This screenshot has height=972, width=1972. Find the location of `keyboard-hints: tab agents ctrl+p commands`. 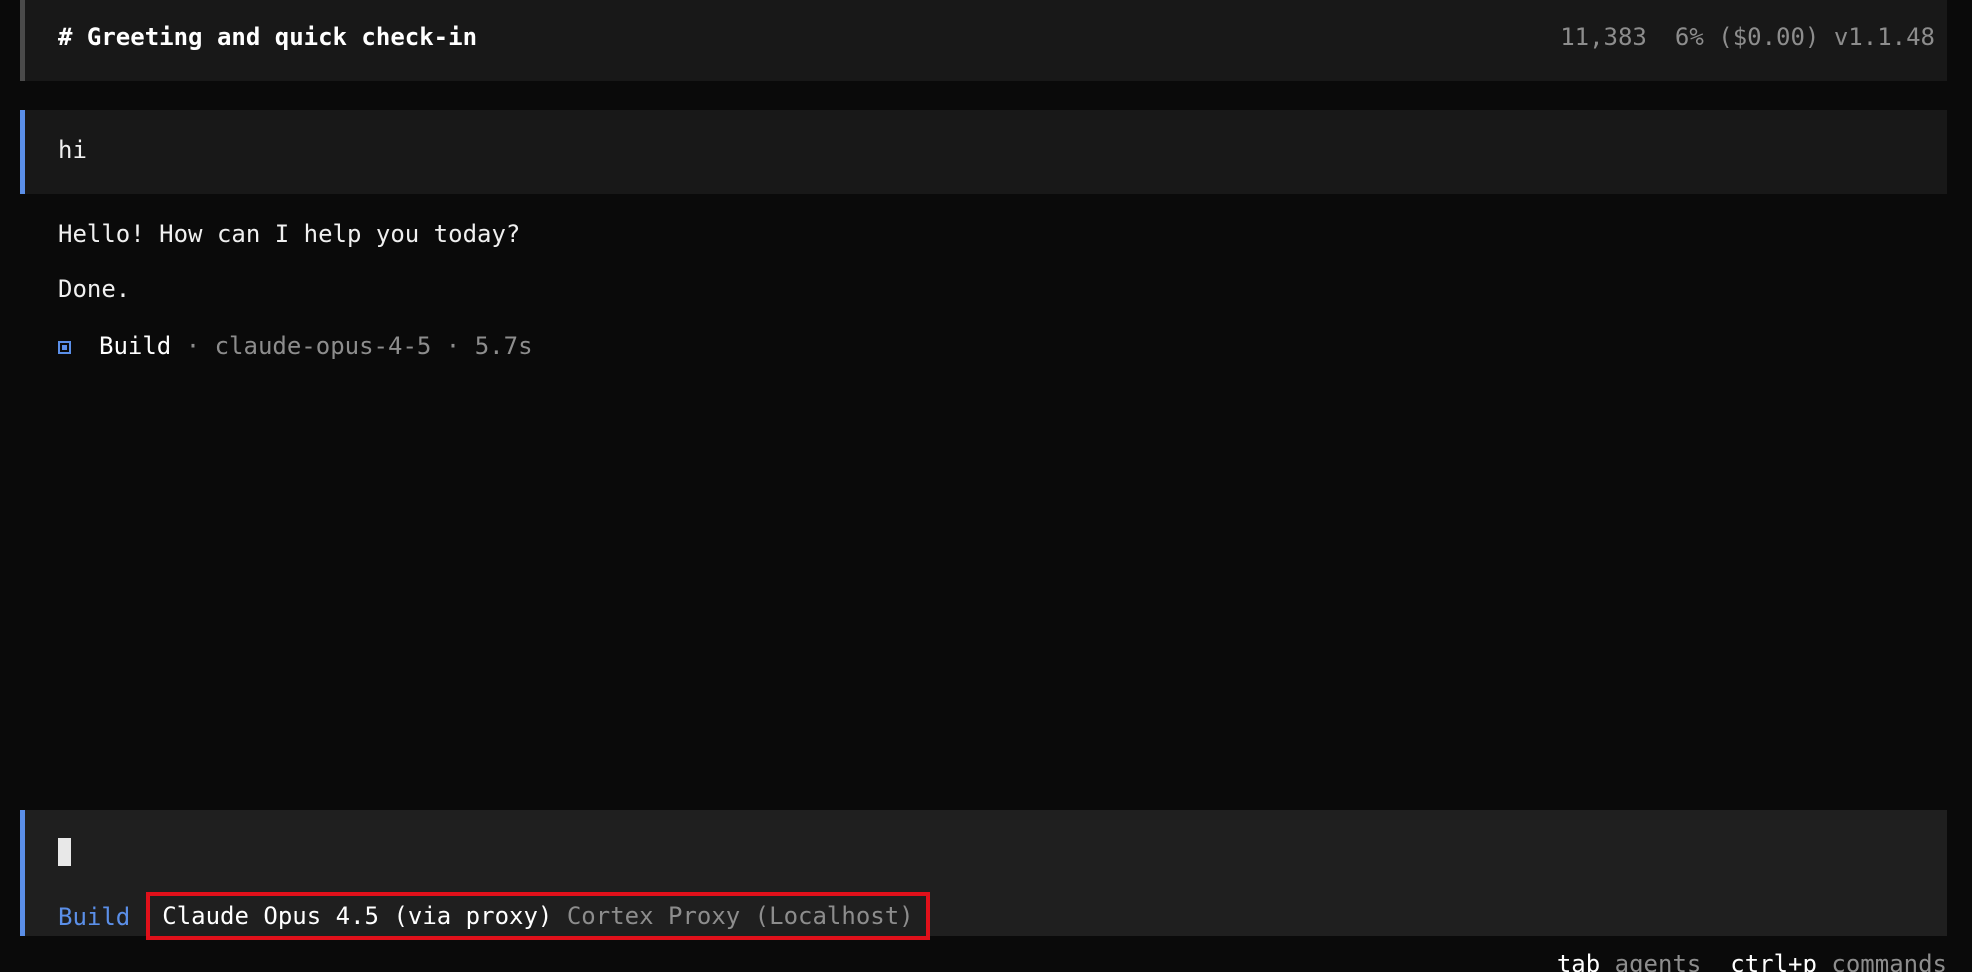

keyboard-hints: tab agents ctrl+p commands is located at coordinates (1752, 961).